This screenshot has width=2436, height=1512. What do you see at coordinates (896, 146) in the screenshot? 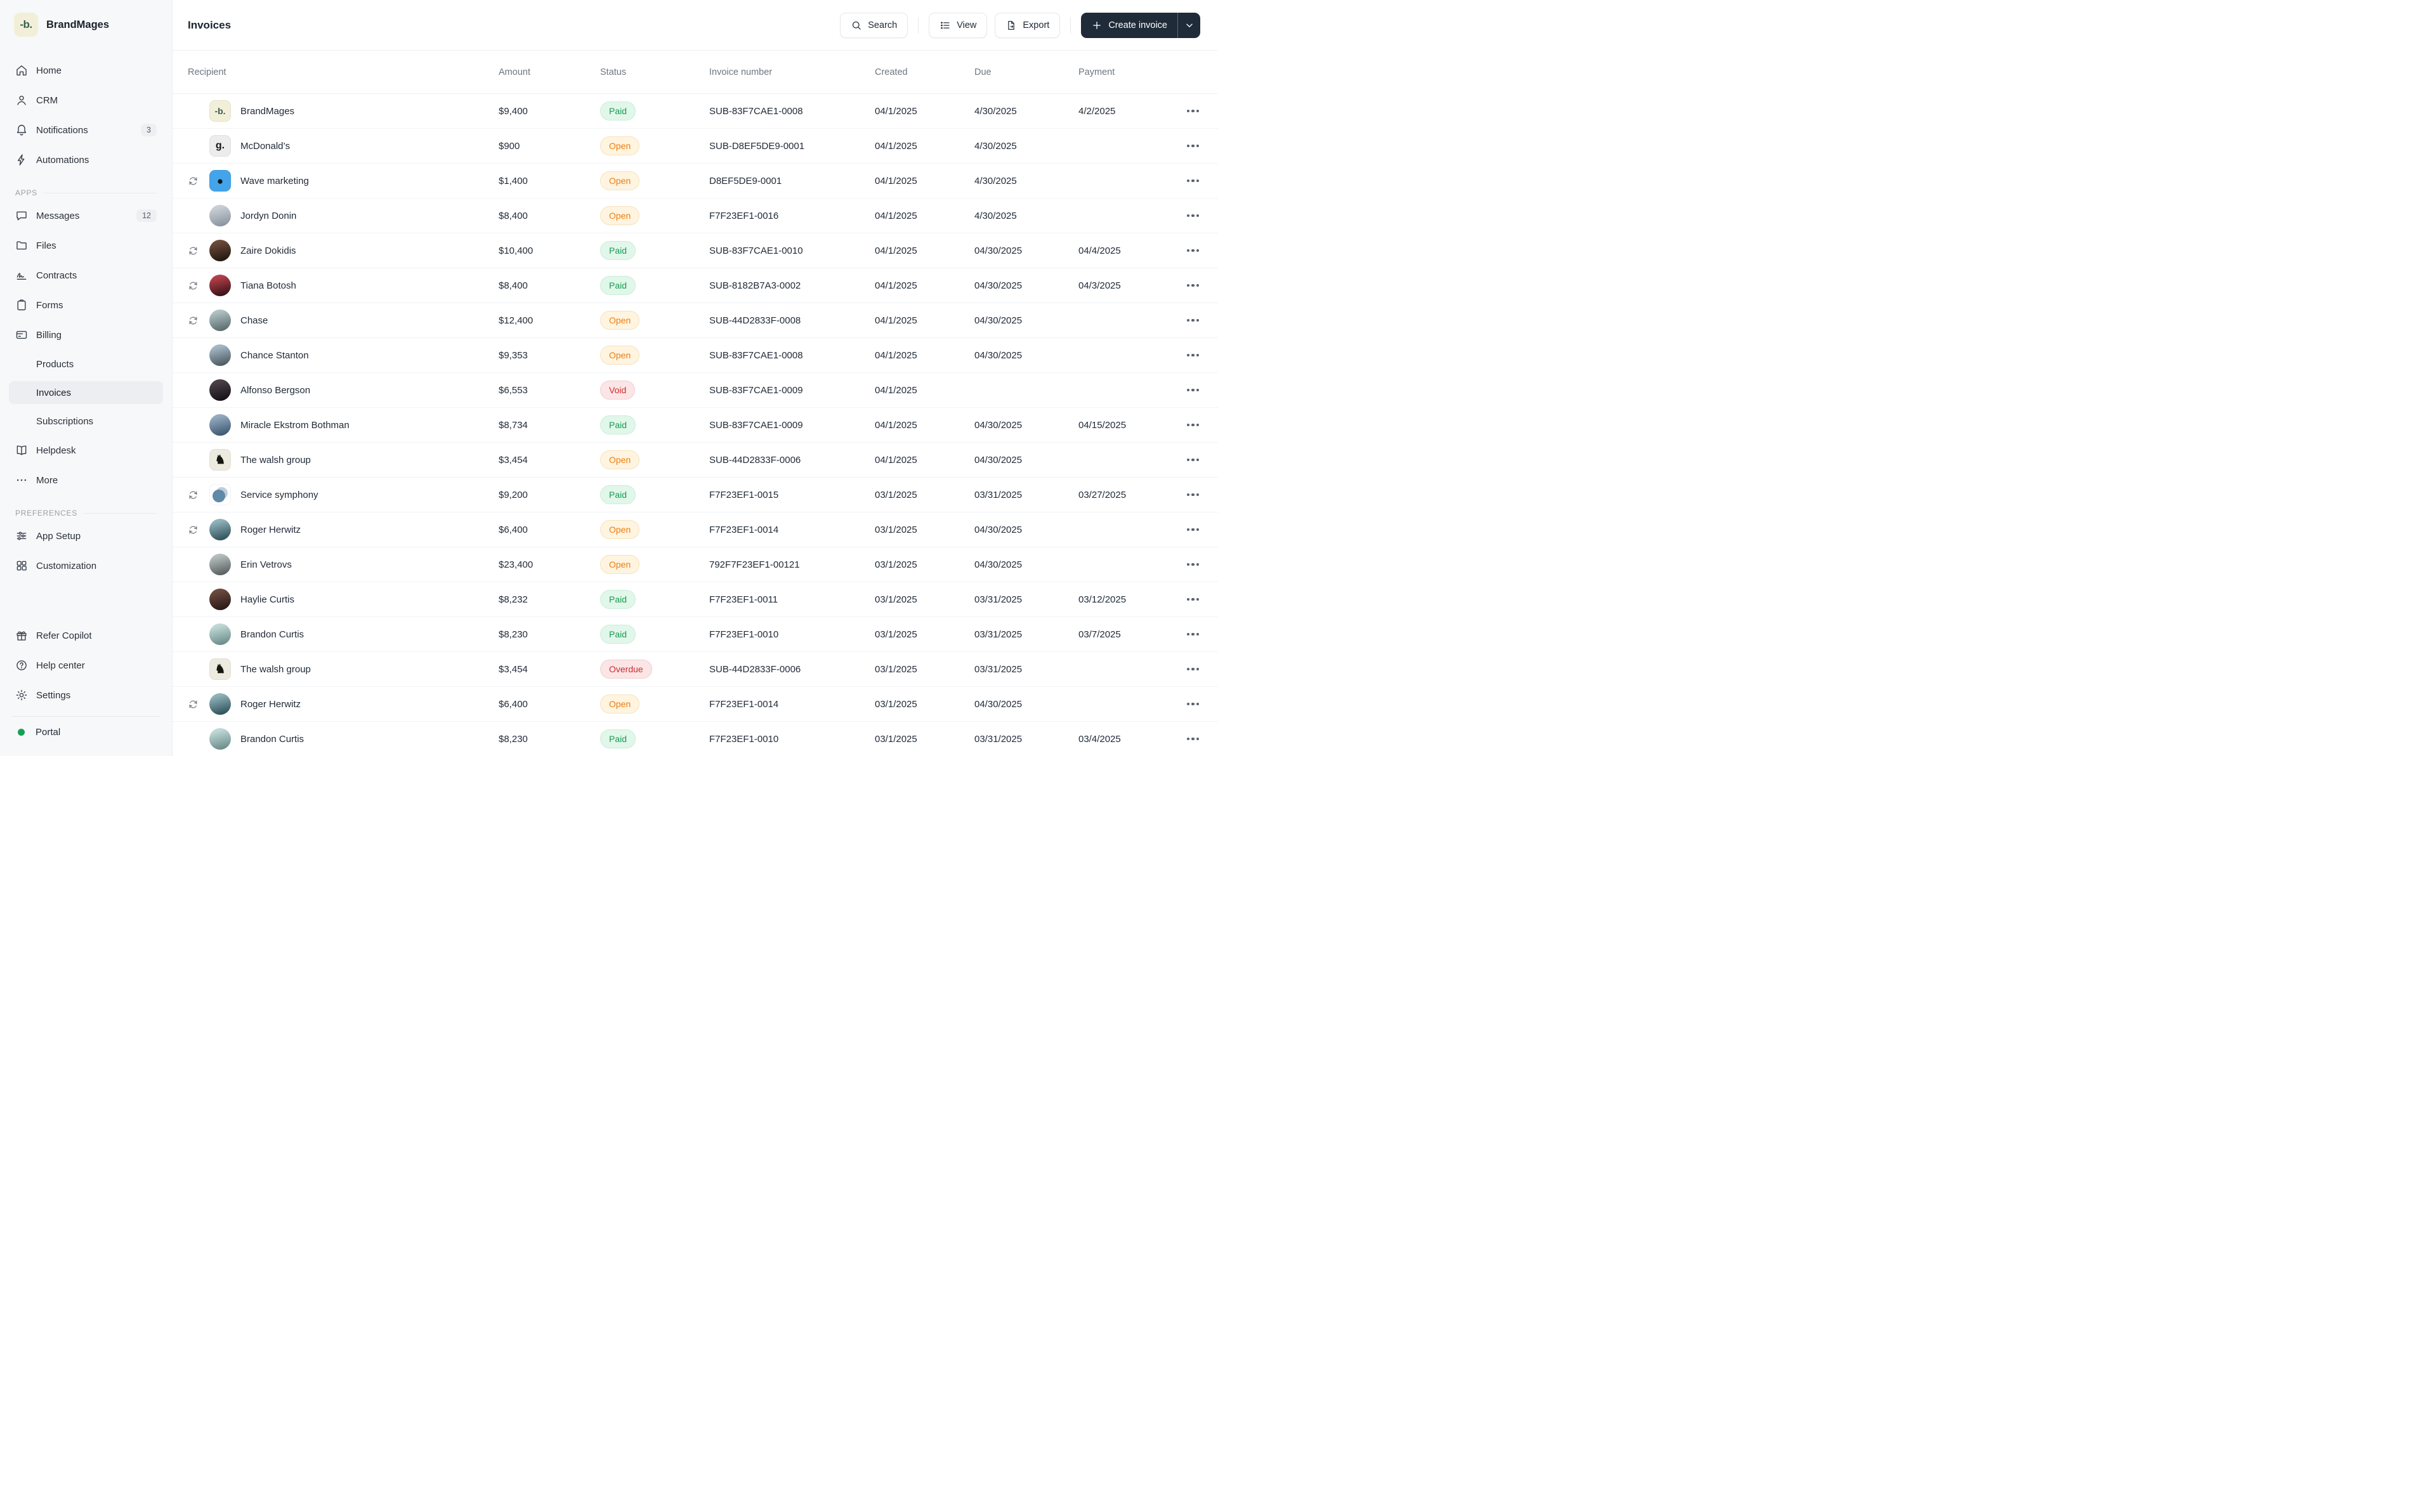
I see `created-date: 04/1/2025` at bounding box center [896, 146].